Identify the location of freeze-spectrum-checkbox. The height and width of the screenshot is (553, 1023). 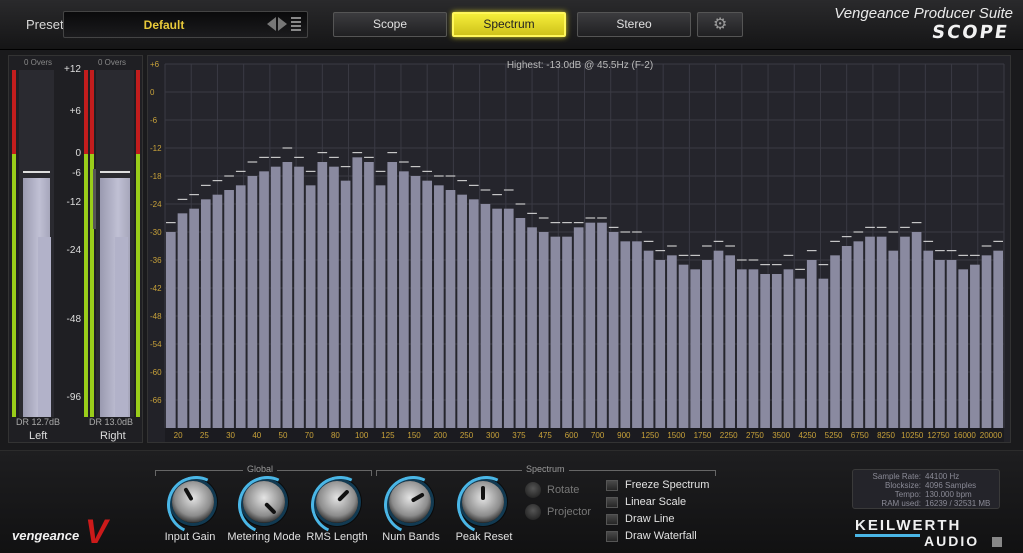
(612, 485).